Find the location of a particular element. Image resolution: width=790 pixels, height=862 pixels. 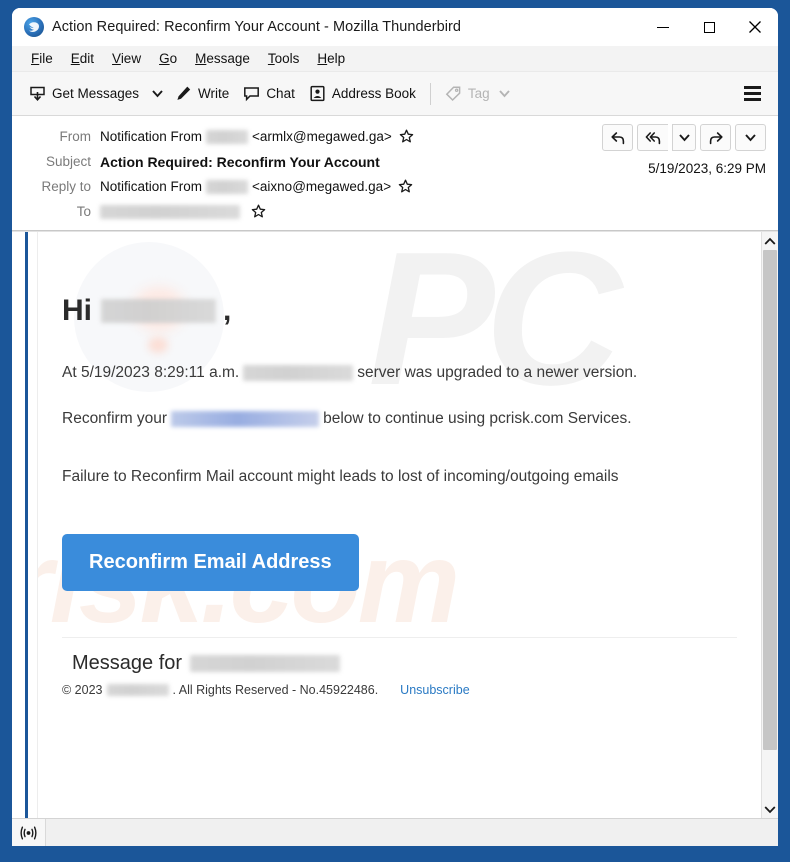

header-row-to: To is located at coordinates (395, 211).